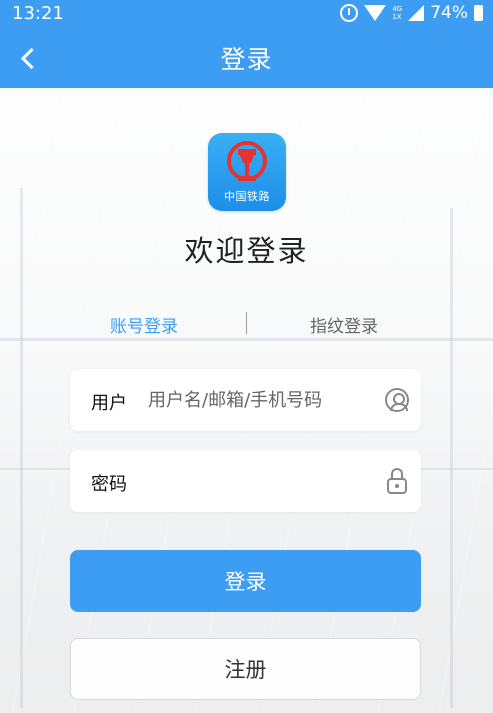 This screenshot has width=493, height=713. Describe the element at coordinates (375, 13) in the screenshot. I see `wifi-icon` at that location.